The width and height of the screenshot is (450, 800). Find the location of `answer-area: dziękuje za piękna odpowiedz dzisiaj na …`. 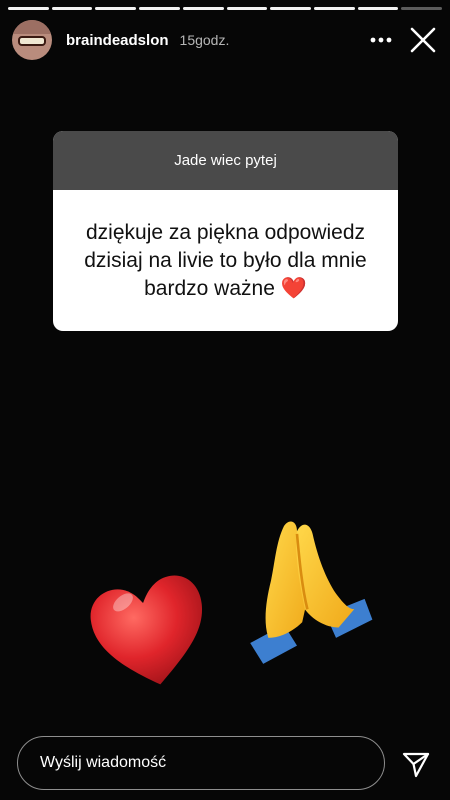

answer-area: dziękuje za piękna odpowiedz dzisiaj na … is located at coordinates (225, 260).